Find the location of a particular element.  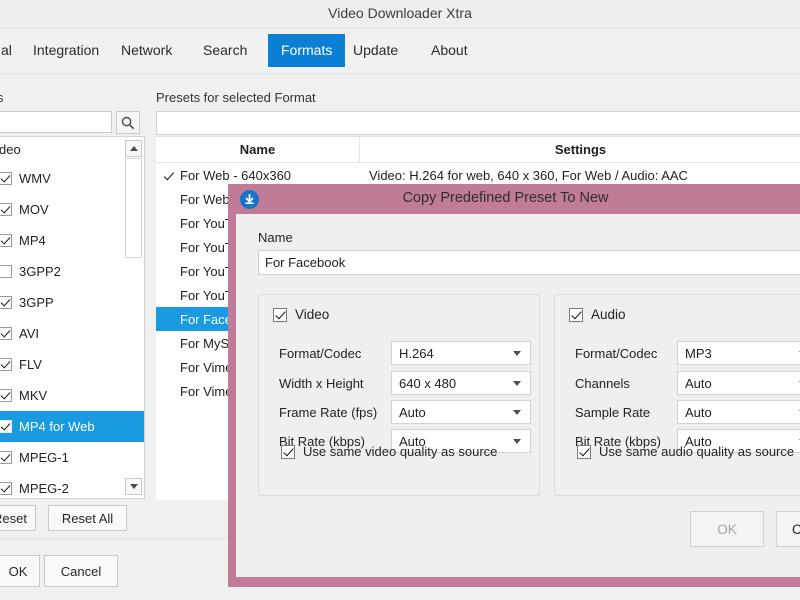

field-label: Width x Height is located at coordinates (321, 383).